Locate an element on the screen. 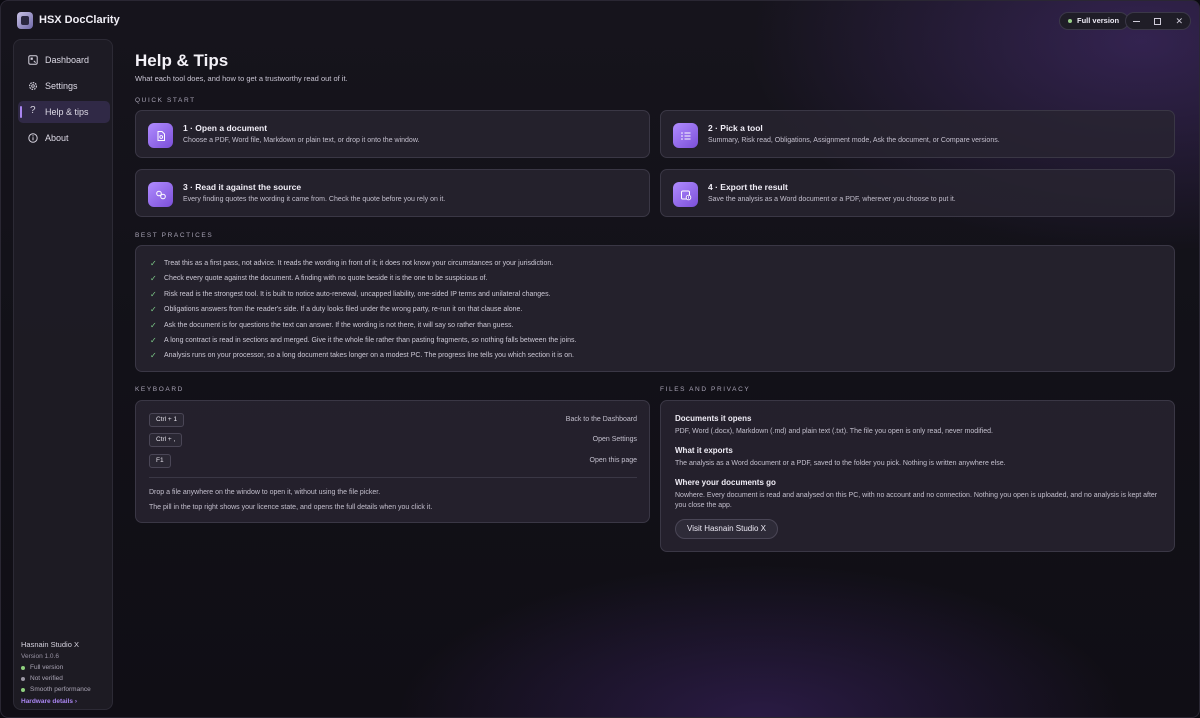  sidebar-item-help: ? Help & tips is located at coordinates (64, 112).